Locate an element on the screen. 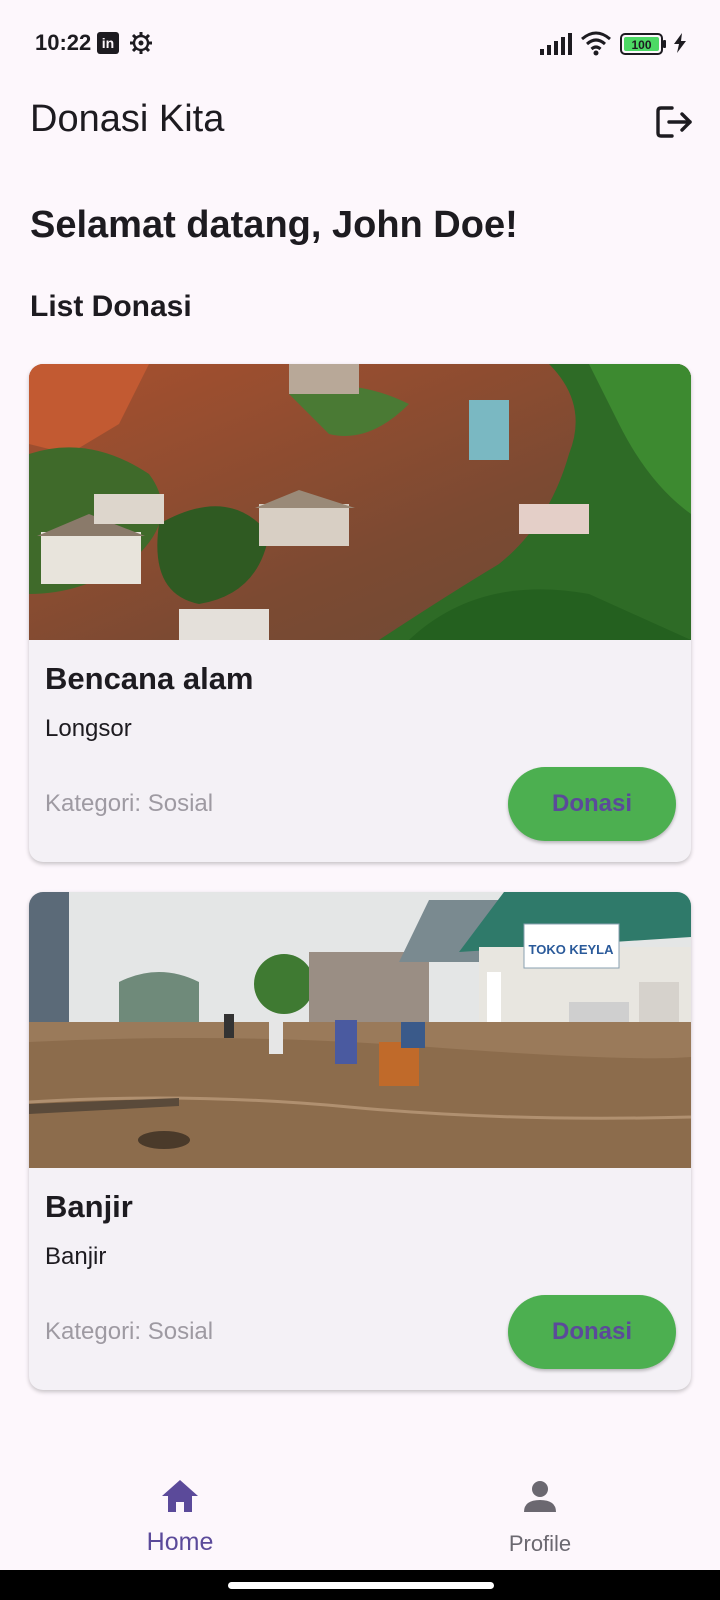 The height and width of the screenshot is (1600, 720). signal-icon is located at coordinates (556, 44).